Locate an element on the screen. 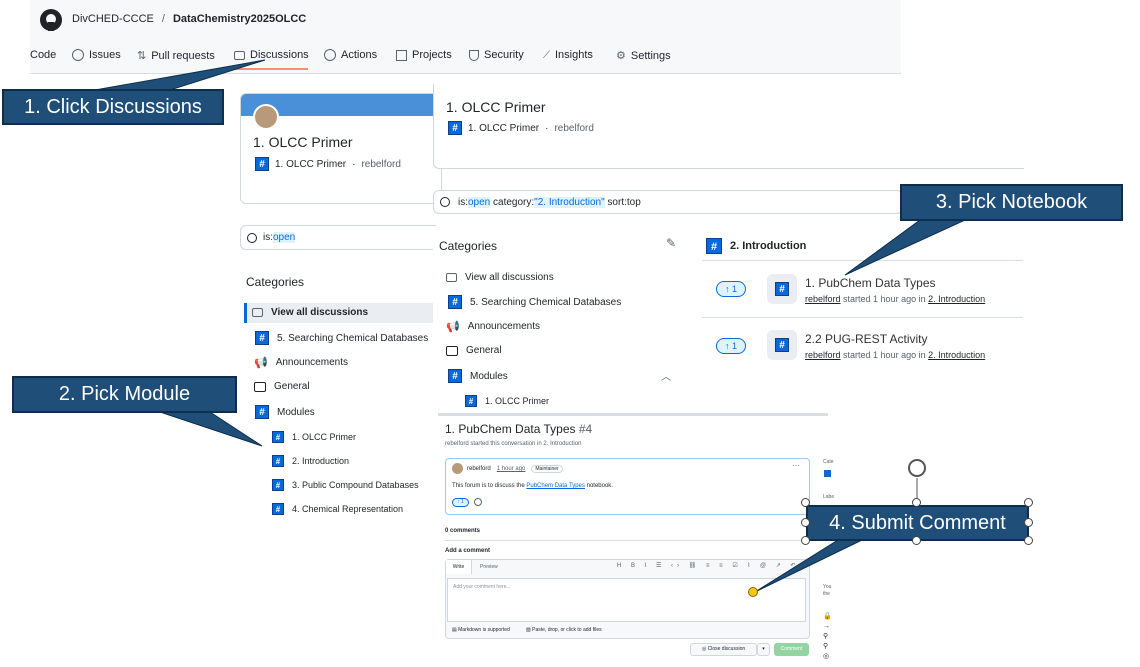 This screenshot has width=1140, height=667. callout-3-pointer is located at coordinates (905, 247).